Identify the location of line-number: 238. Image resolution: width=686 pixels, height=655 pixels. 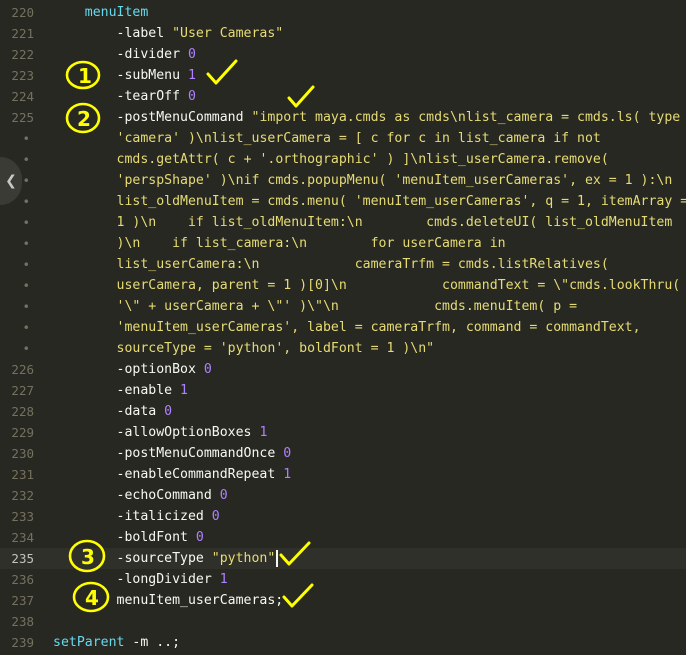
(22, 621).